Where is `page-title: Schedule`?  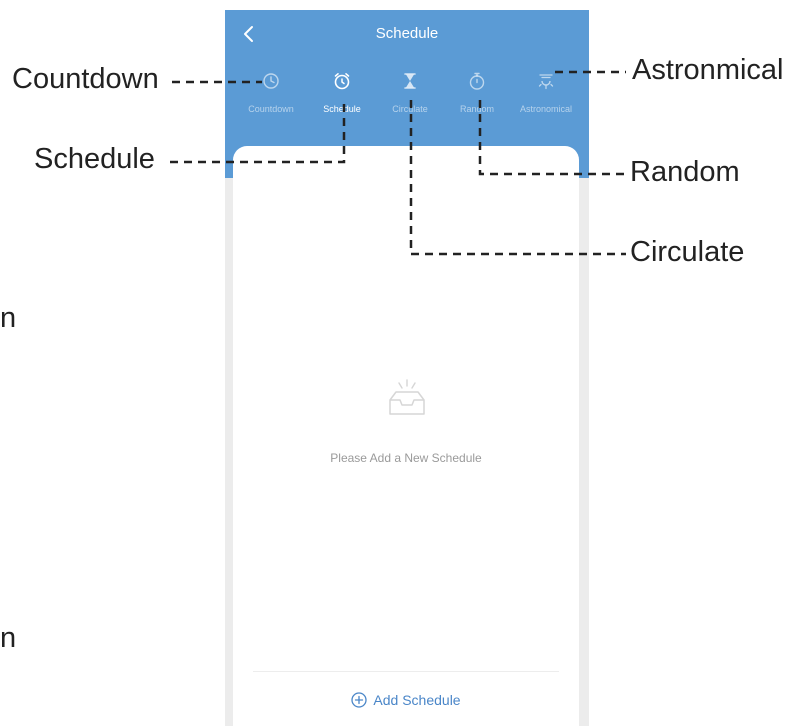 page-title: Schedule is located at coordinates (407, 33).